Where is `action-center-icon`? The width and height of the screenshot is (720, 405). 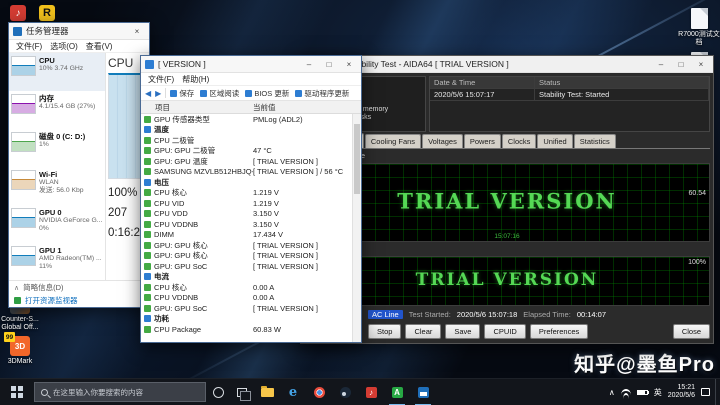 action-center-icon is located at coordinates (705, 392).